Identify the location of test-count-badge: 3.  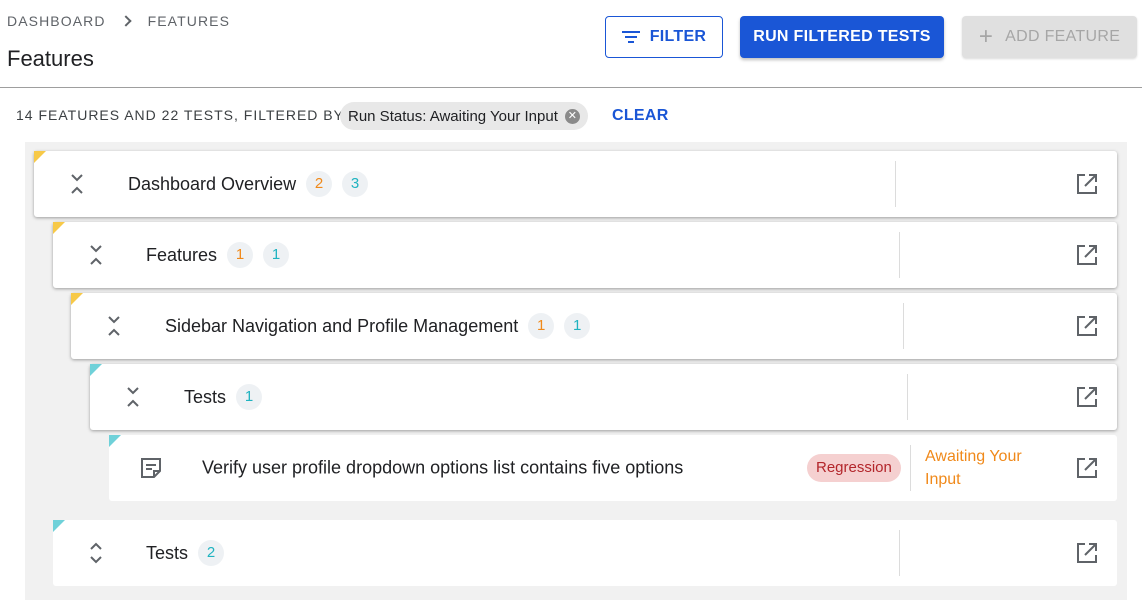
(355, 184).